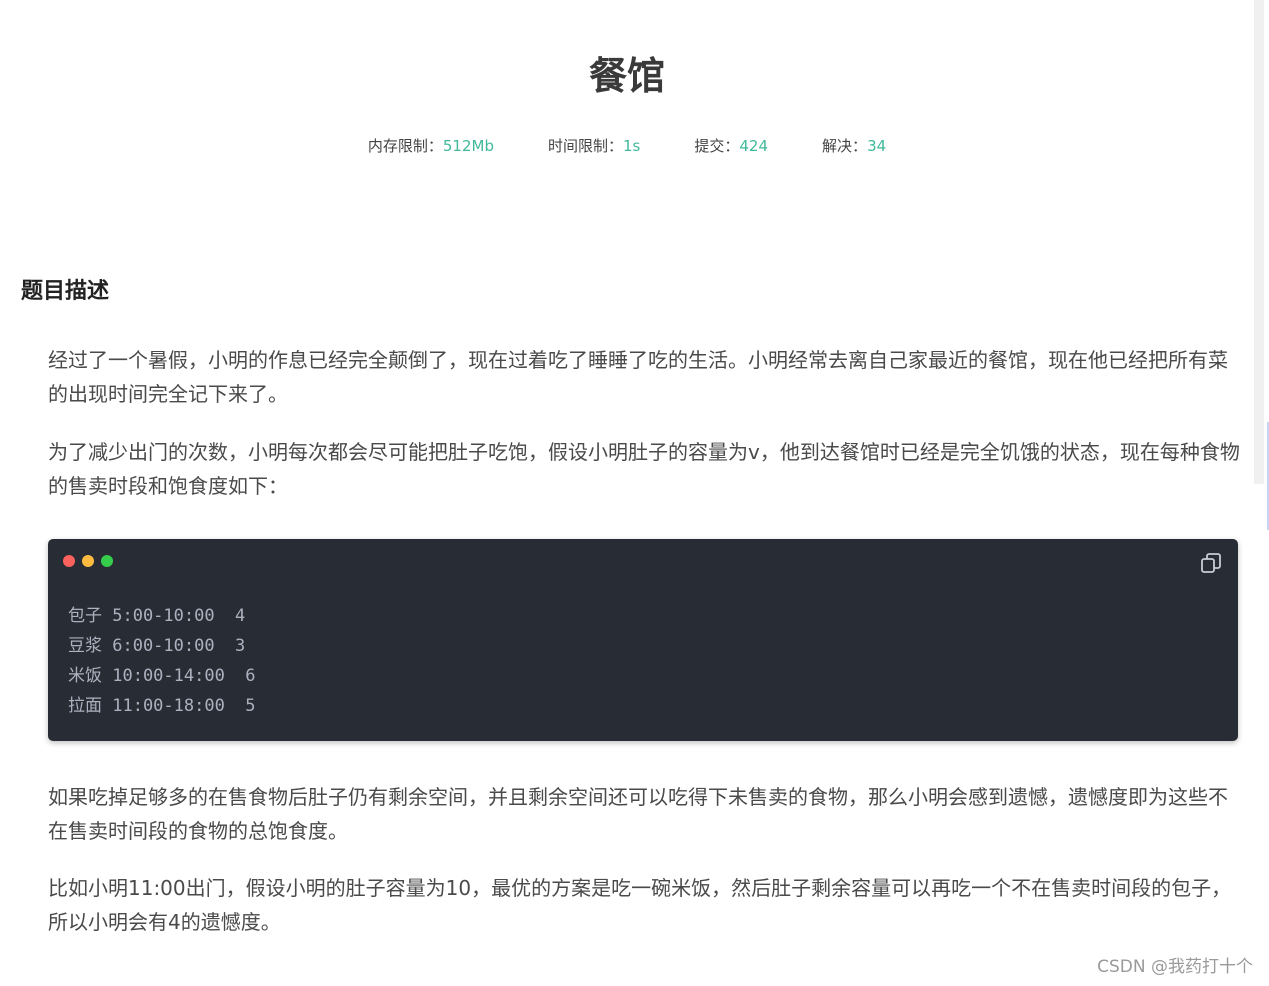 This screenshot has height=986, width=1269. Describe the element at coordinates (397, 146) in the screenshot. I see `stat-label: 内存限制` at that location.